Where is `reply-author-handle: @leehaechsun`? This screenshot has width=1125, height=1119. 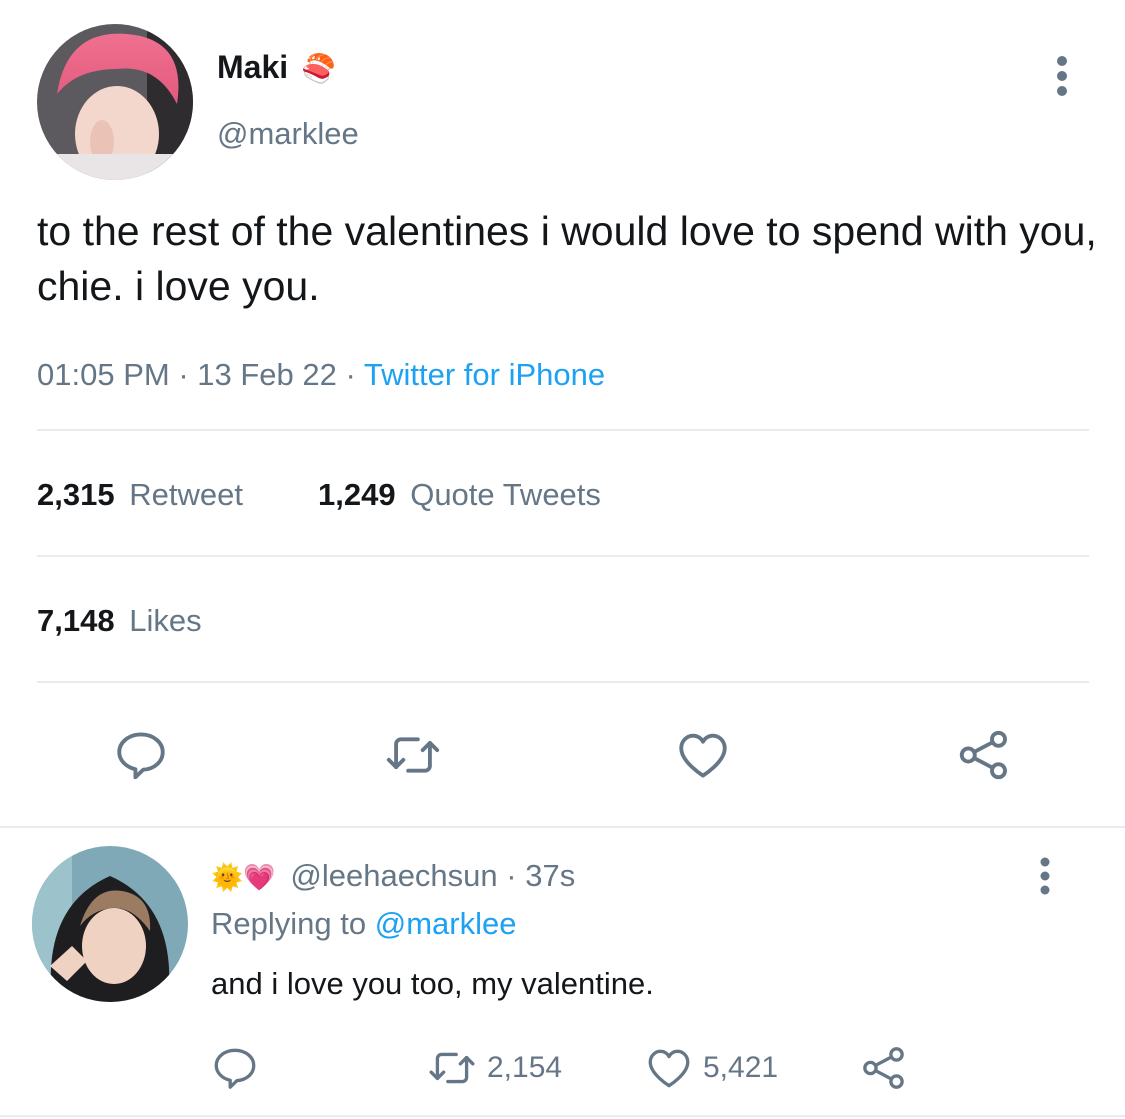 reply-author-handle: @leehaechsun is located at coordinates (393, 875).